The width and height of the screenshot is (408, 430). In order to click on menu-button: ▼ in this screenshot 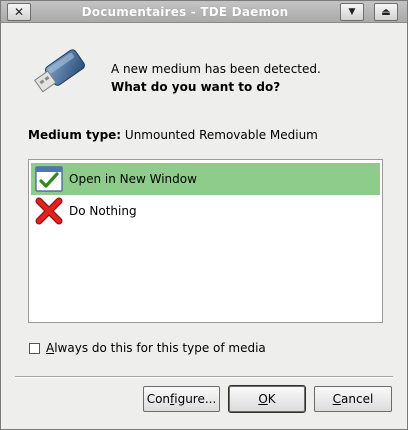, I will do `click(352, 12)`.